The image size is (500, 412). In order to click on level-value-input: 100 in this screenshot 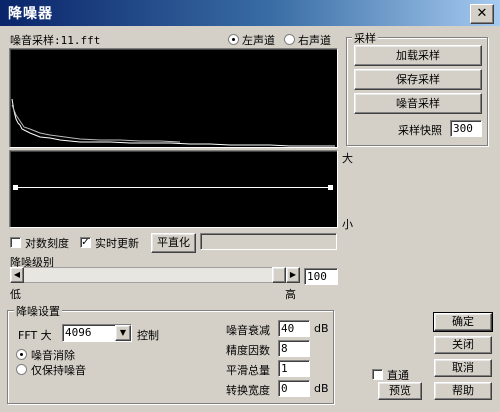, I will do `click(321, 276)`.